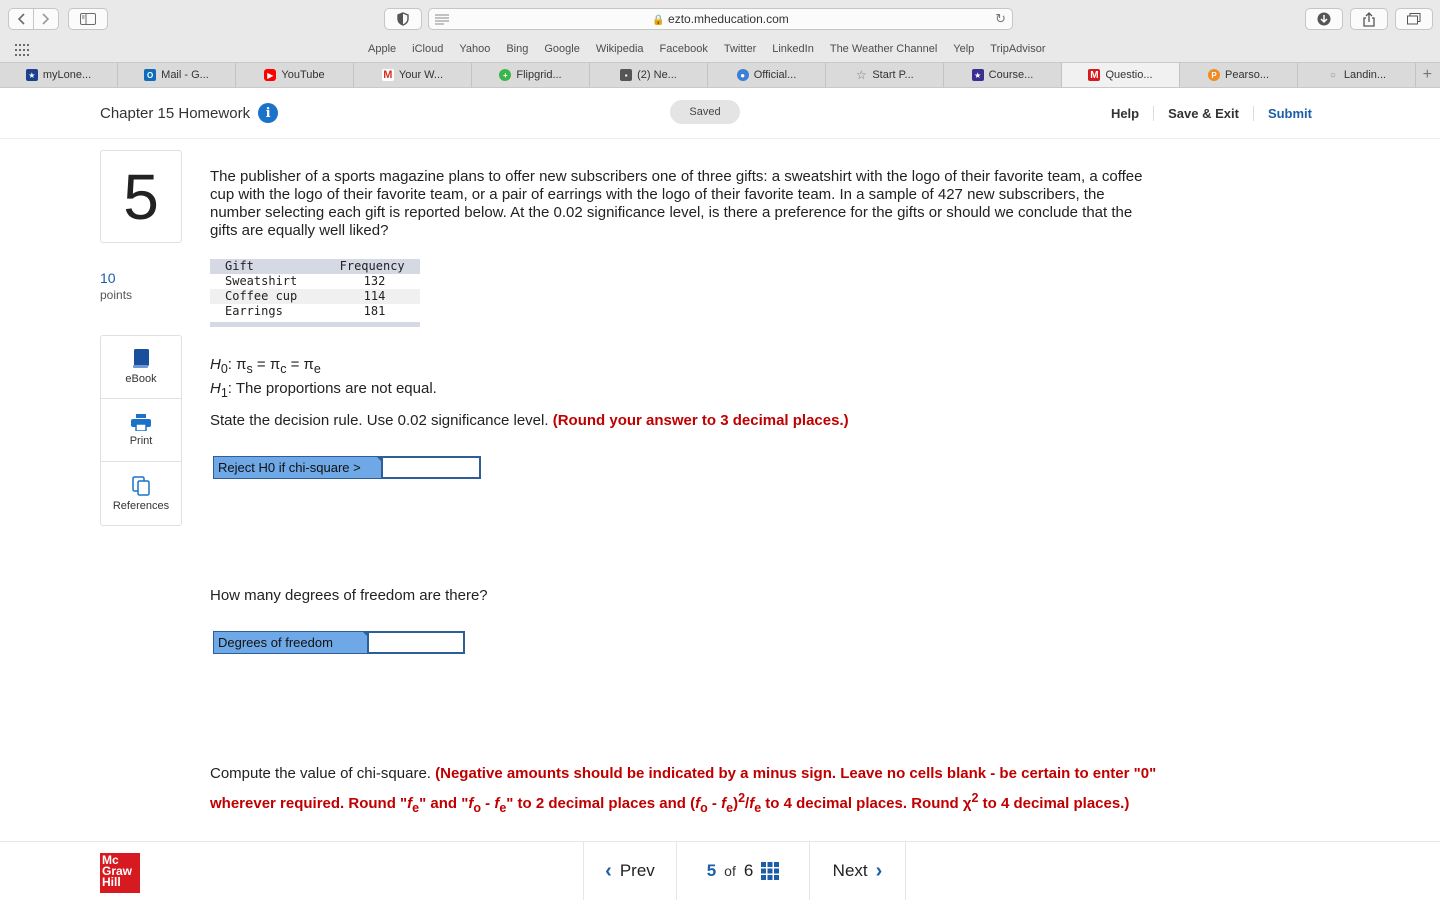 This screenshot has height=900, width=1440. Describe the element at coordinates (1289, 113) in the screenshot. I see `submit-button: Submit` at that location.